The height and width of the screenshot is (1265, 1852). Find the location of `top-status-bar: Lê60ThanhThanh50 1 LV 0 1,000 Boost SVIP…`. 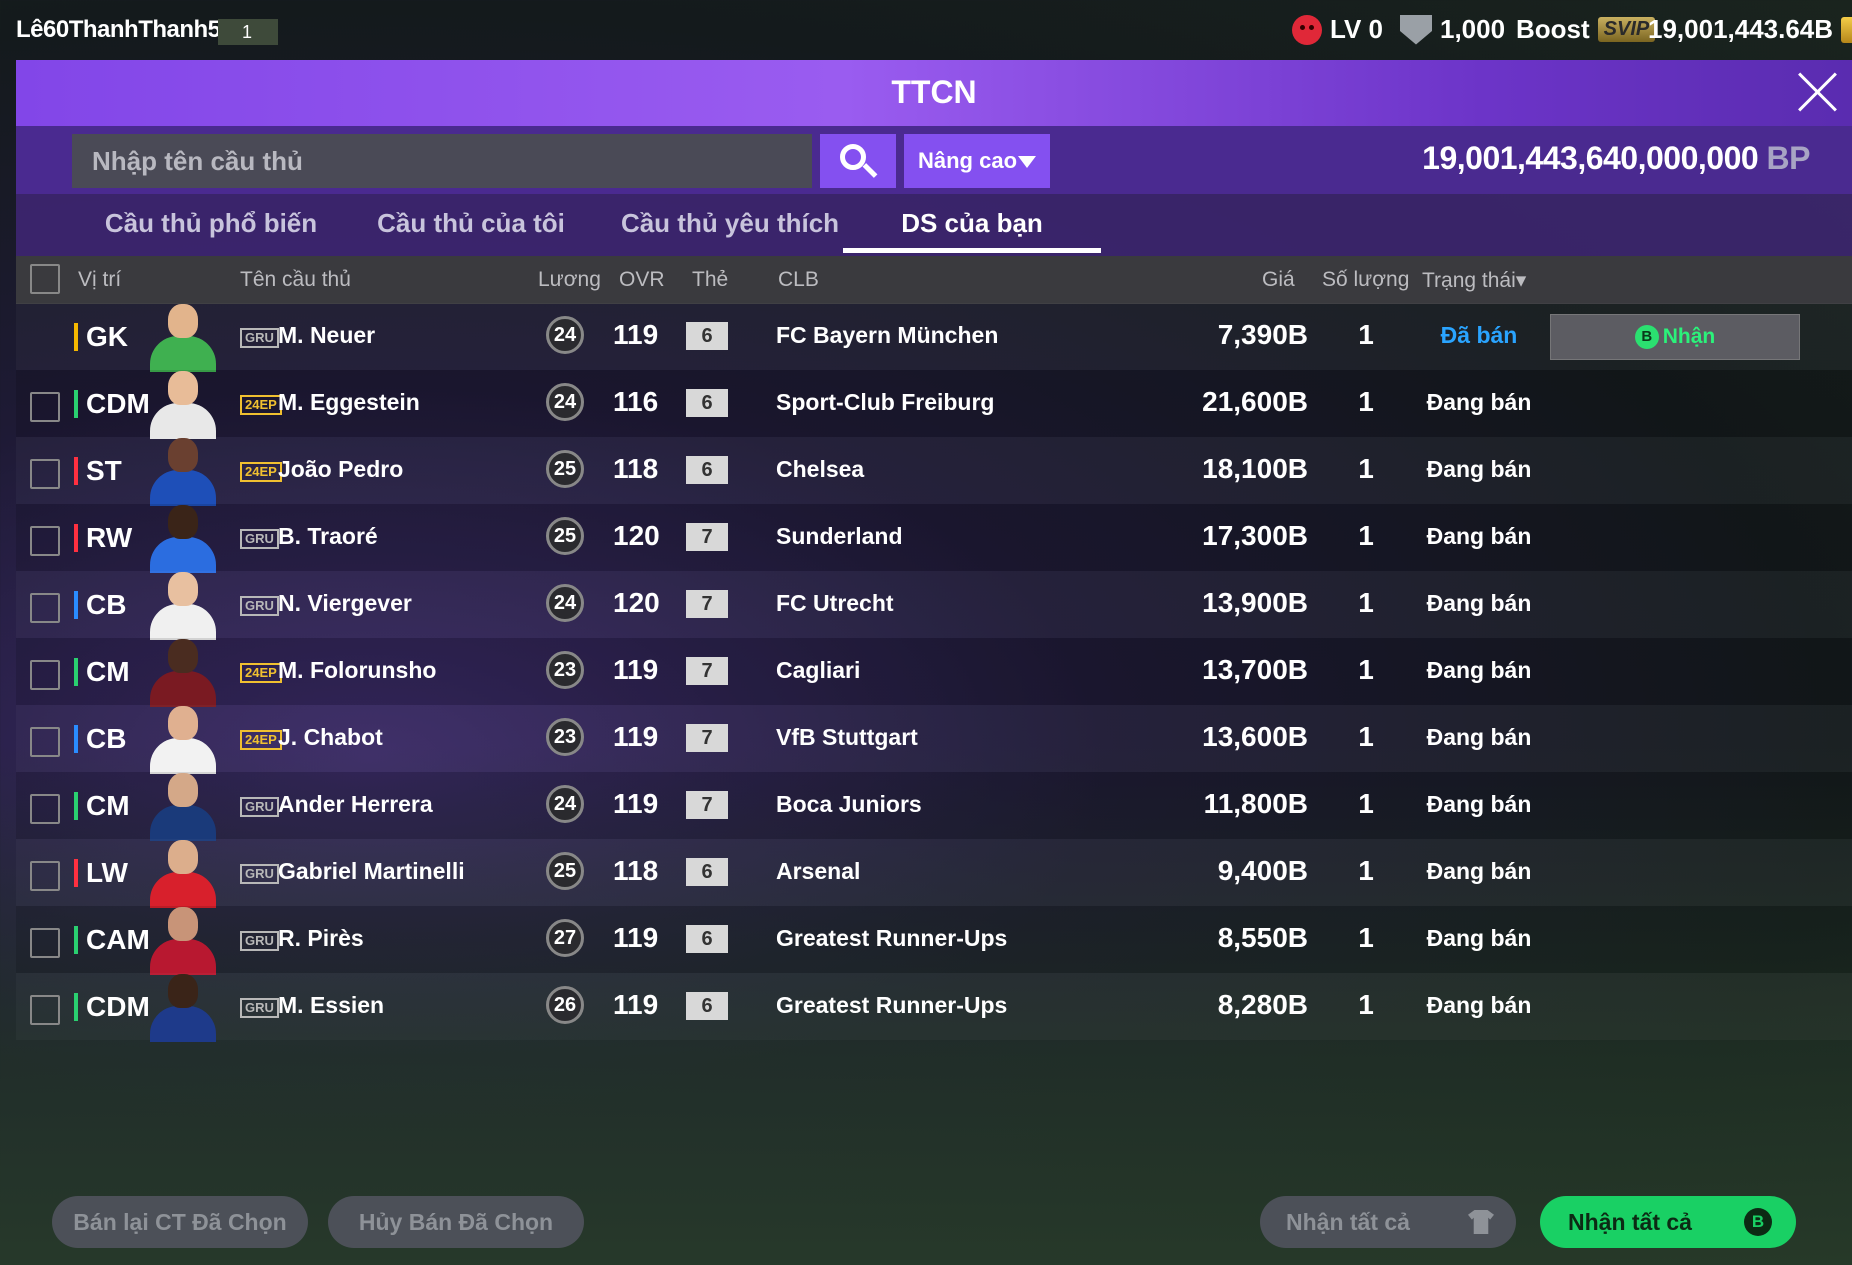

top-status-bar: Lê60ThanhThanh50 1 LV 0 1,000 Boost SVIP… is located at coordinates (926, 30).